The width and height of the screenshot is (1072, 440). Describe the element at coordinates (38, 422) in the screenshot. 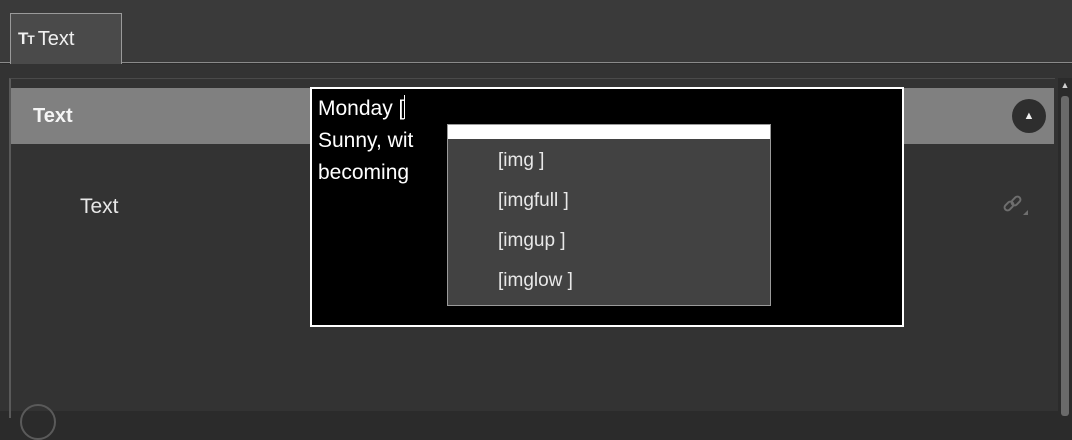

I see `add-button-partial` at that location.